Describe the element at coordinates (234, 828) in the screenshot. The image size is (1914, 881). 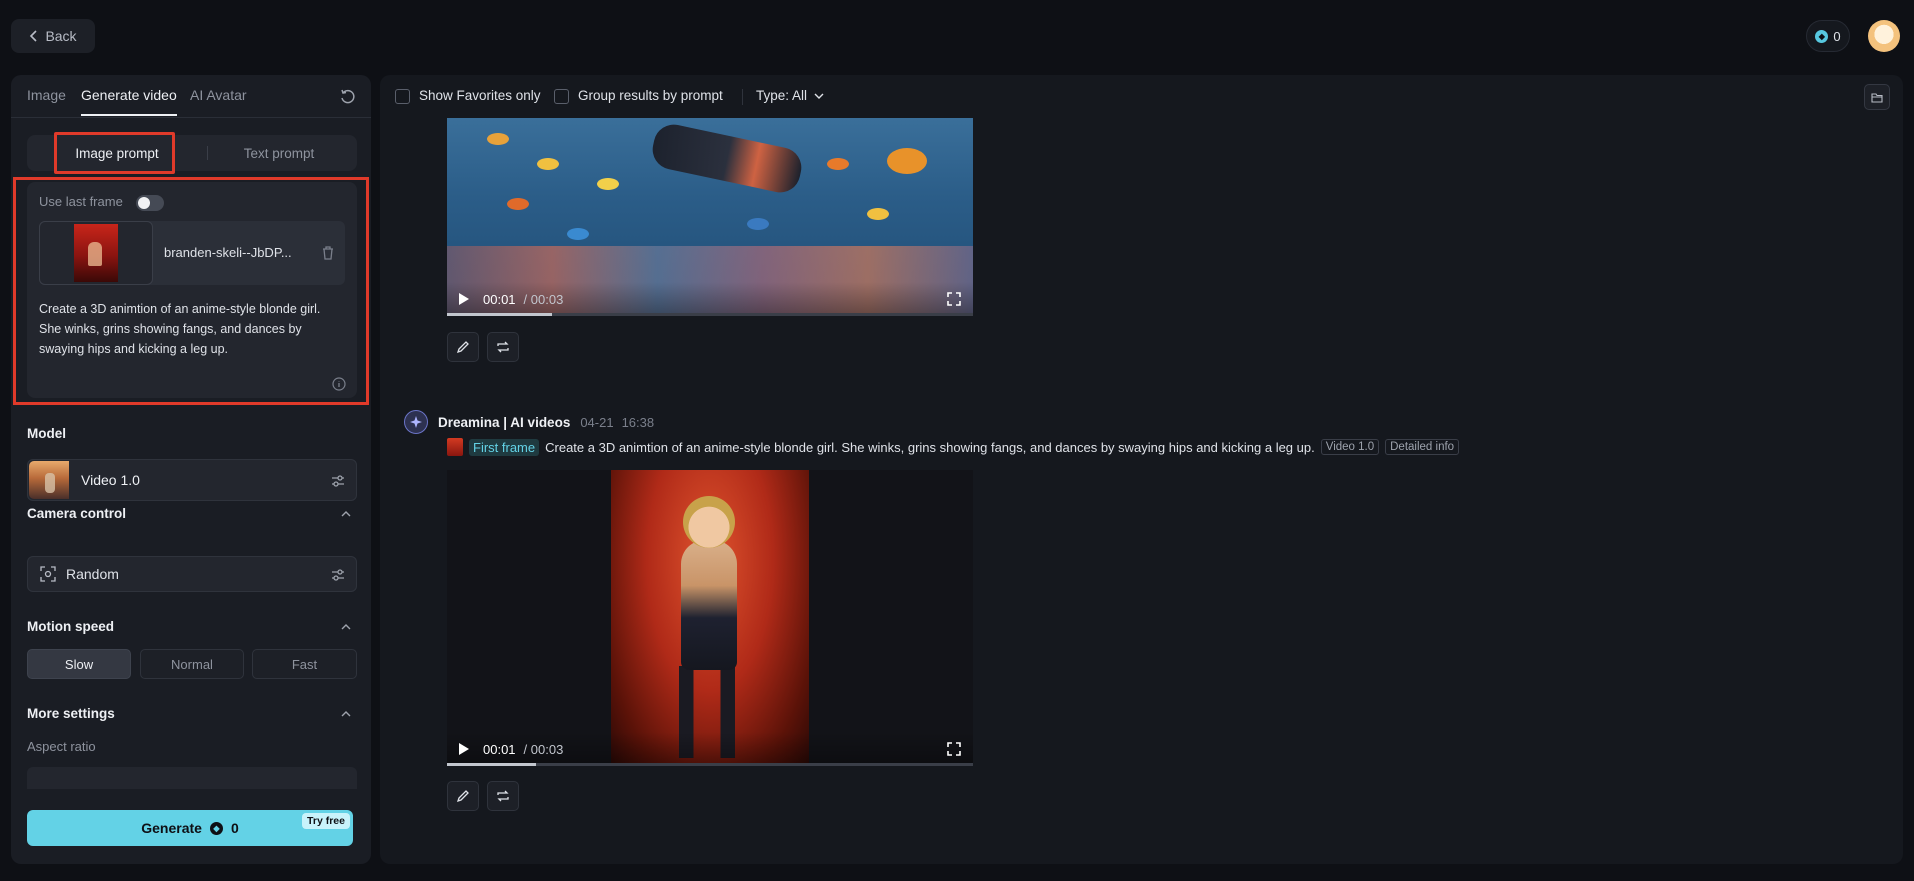
I see `generate-cost: 0` at that location.